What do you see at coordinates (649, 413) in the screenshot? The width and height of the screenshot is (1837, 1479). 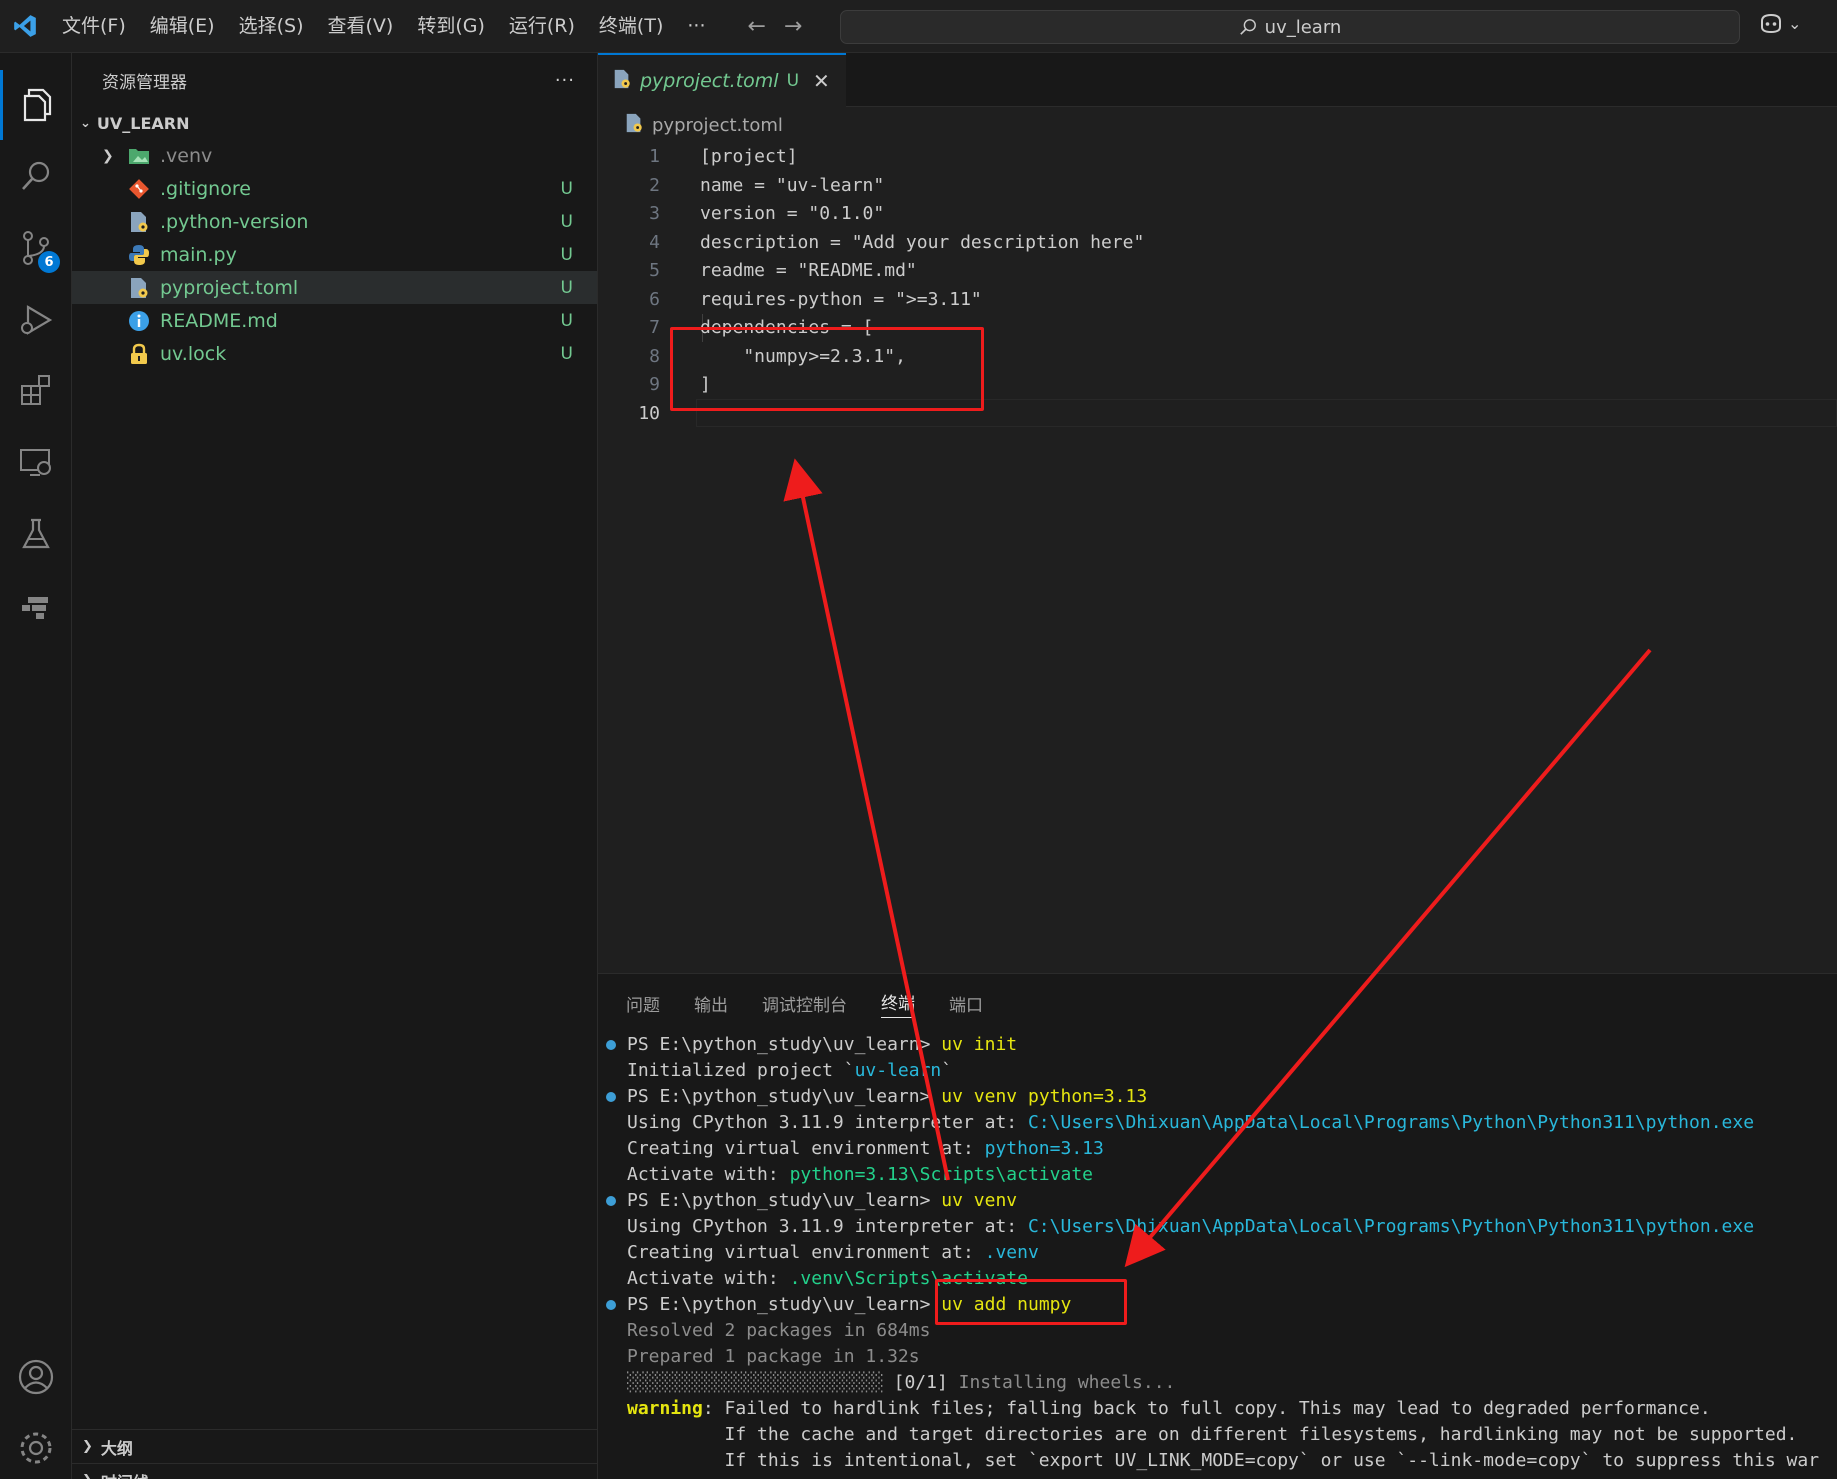 I see `current-line-number: 10` at bounding box center [649, 413].